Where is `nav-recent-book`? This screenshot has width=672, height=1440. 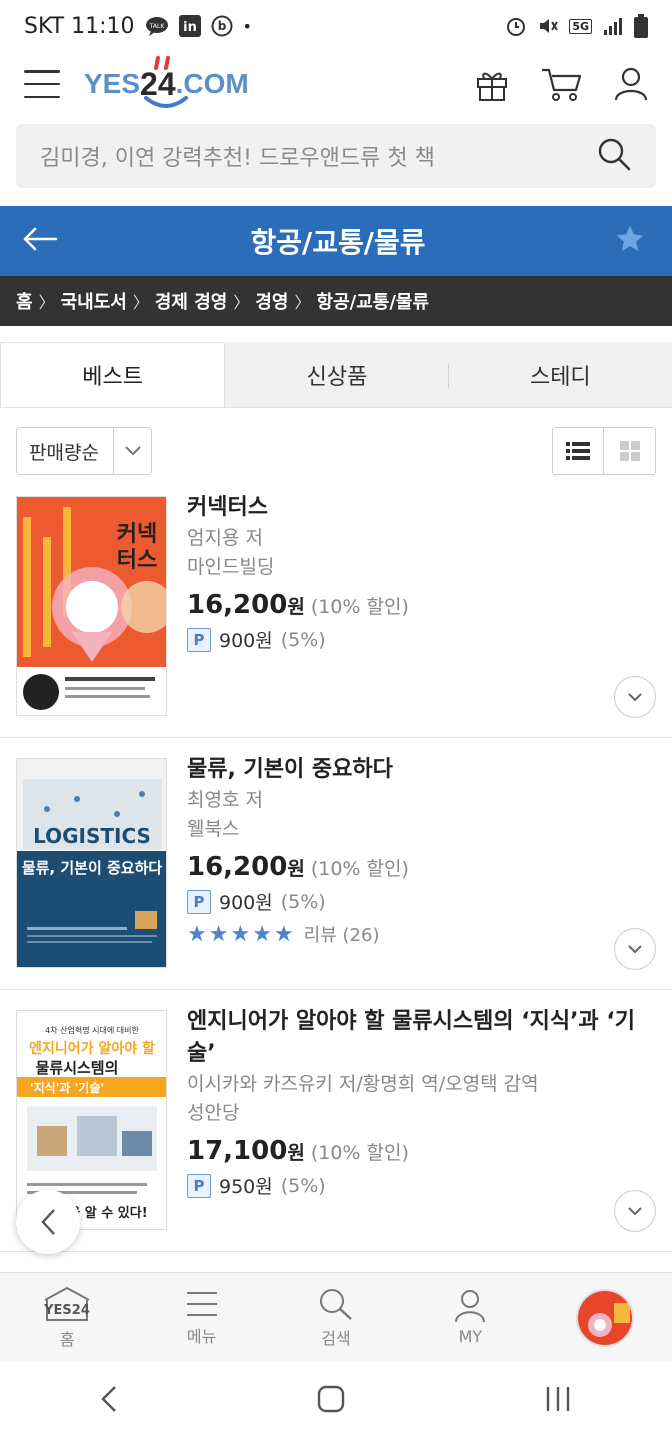
nav-recent-book is located at coordinates (605, 1317).